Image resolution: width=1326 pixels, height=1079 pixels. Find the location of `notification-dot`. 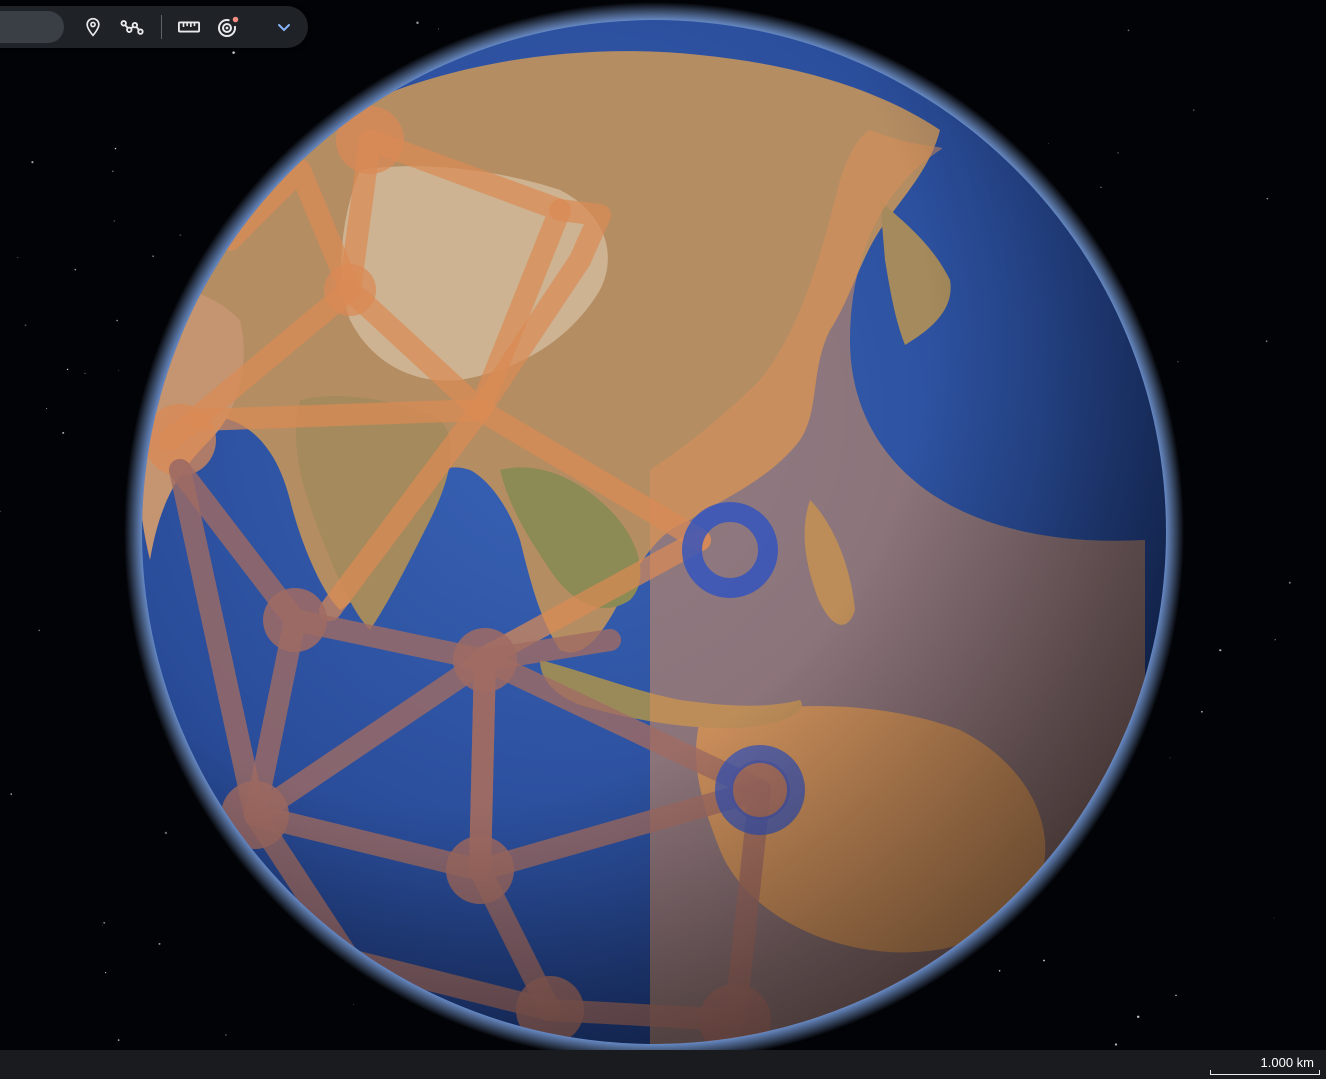

notification-dot is located at coordinates (235, 19).